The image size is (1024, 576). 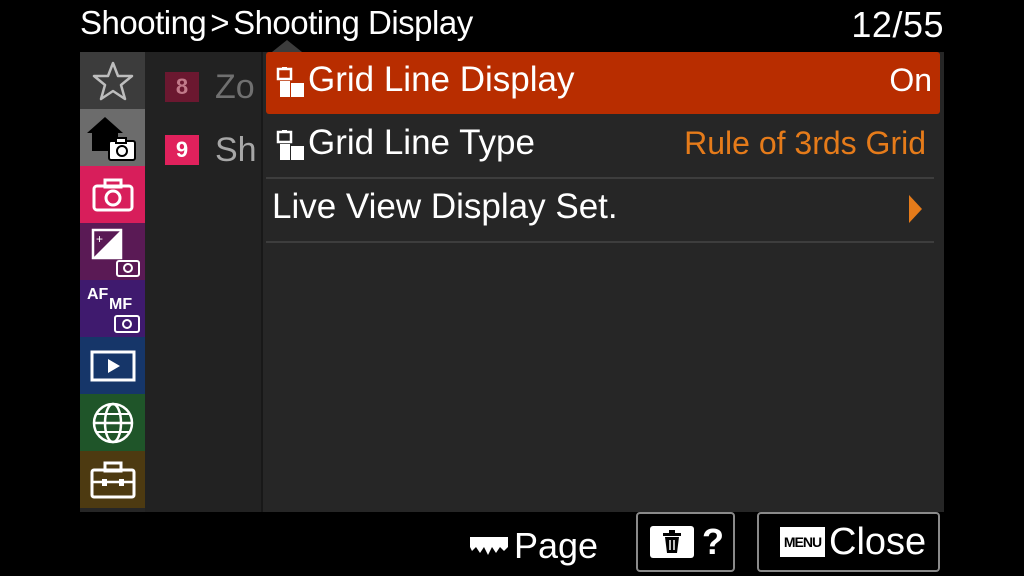 What do you see at coordinates (143, 22) in the screenshot?
I see `breadcrumb-parent: Shooting` at bounding box center [143, 22].